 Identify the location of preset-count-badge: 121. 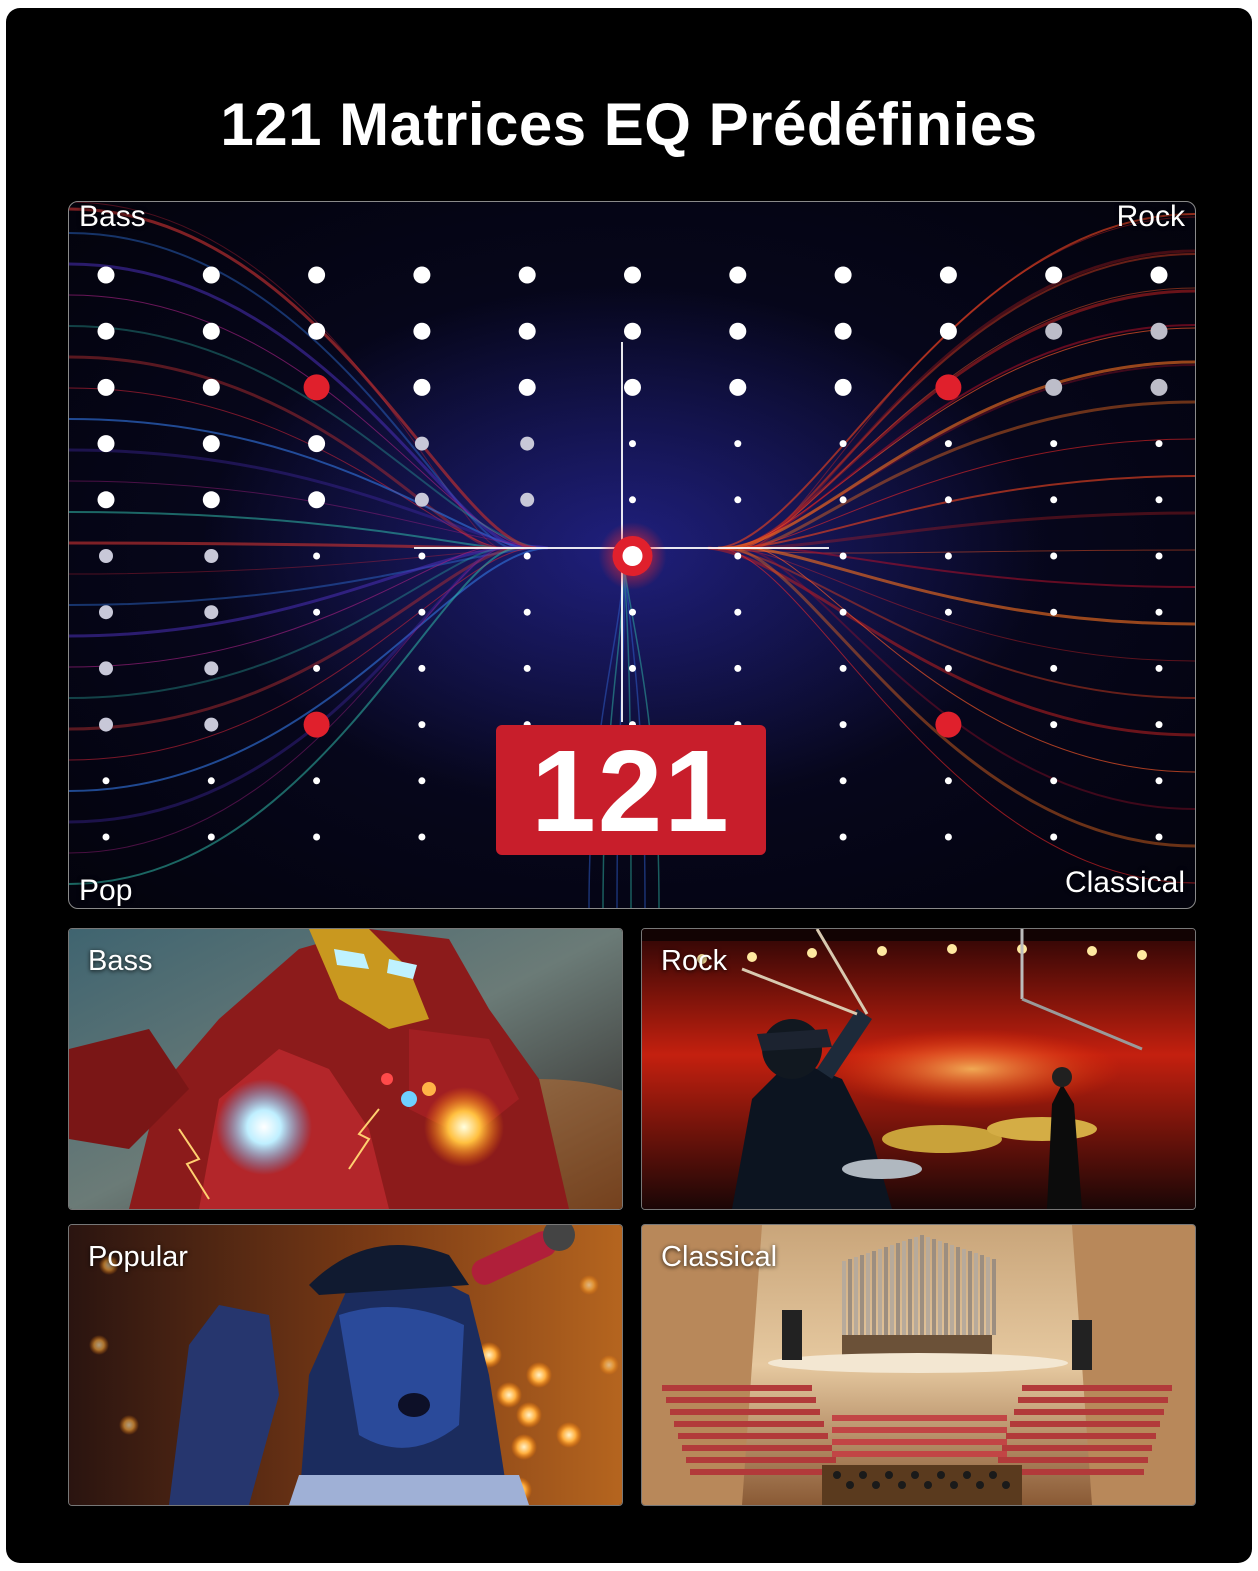
(631, 790).